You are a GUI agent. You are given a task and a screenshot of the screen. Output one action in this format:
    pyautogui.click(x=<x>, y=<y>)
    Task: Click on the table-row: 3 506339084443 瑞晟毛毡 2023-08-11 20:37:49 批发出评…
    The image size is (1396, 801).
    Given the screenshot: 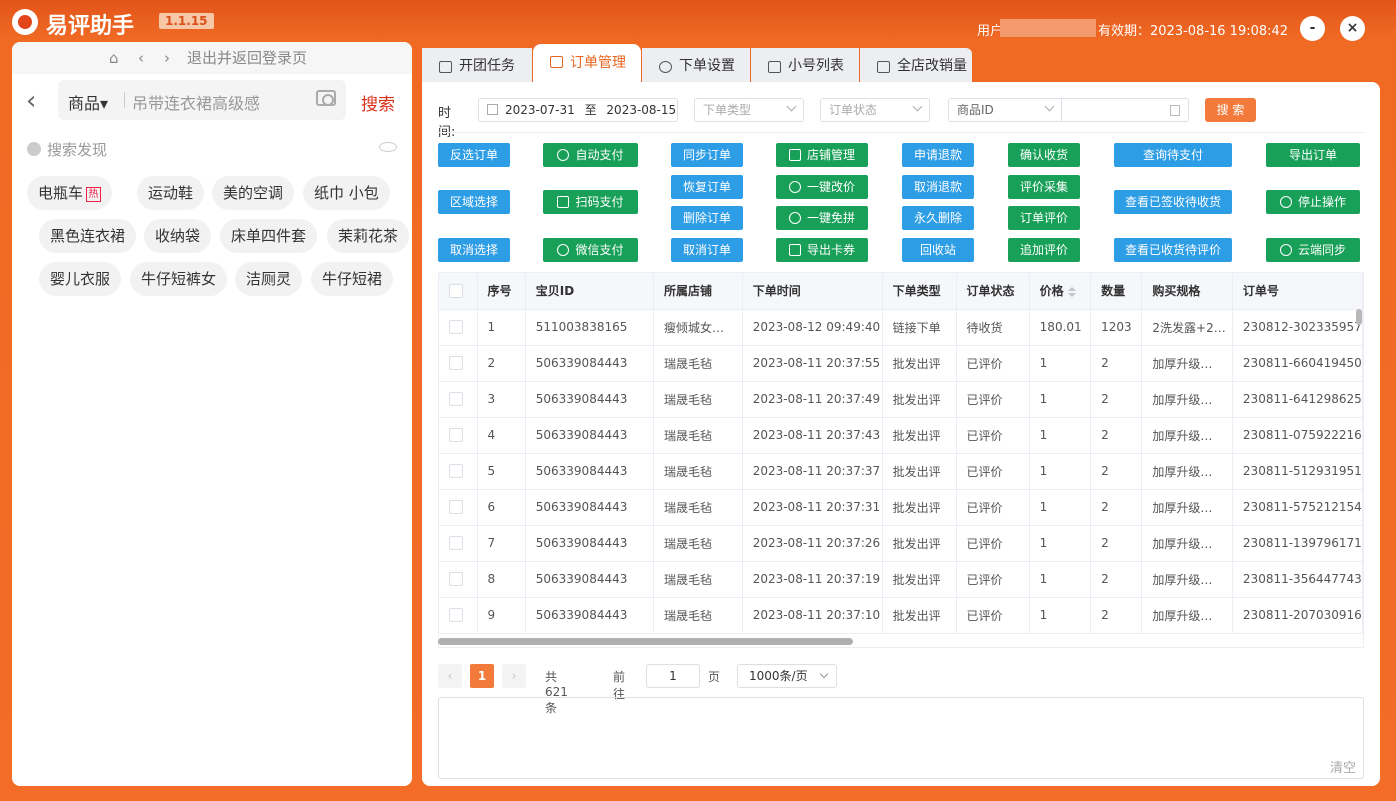 What is the action you would take?
    pyautogui.click(x=901, y=399)
    